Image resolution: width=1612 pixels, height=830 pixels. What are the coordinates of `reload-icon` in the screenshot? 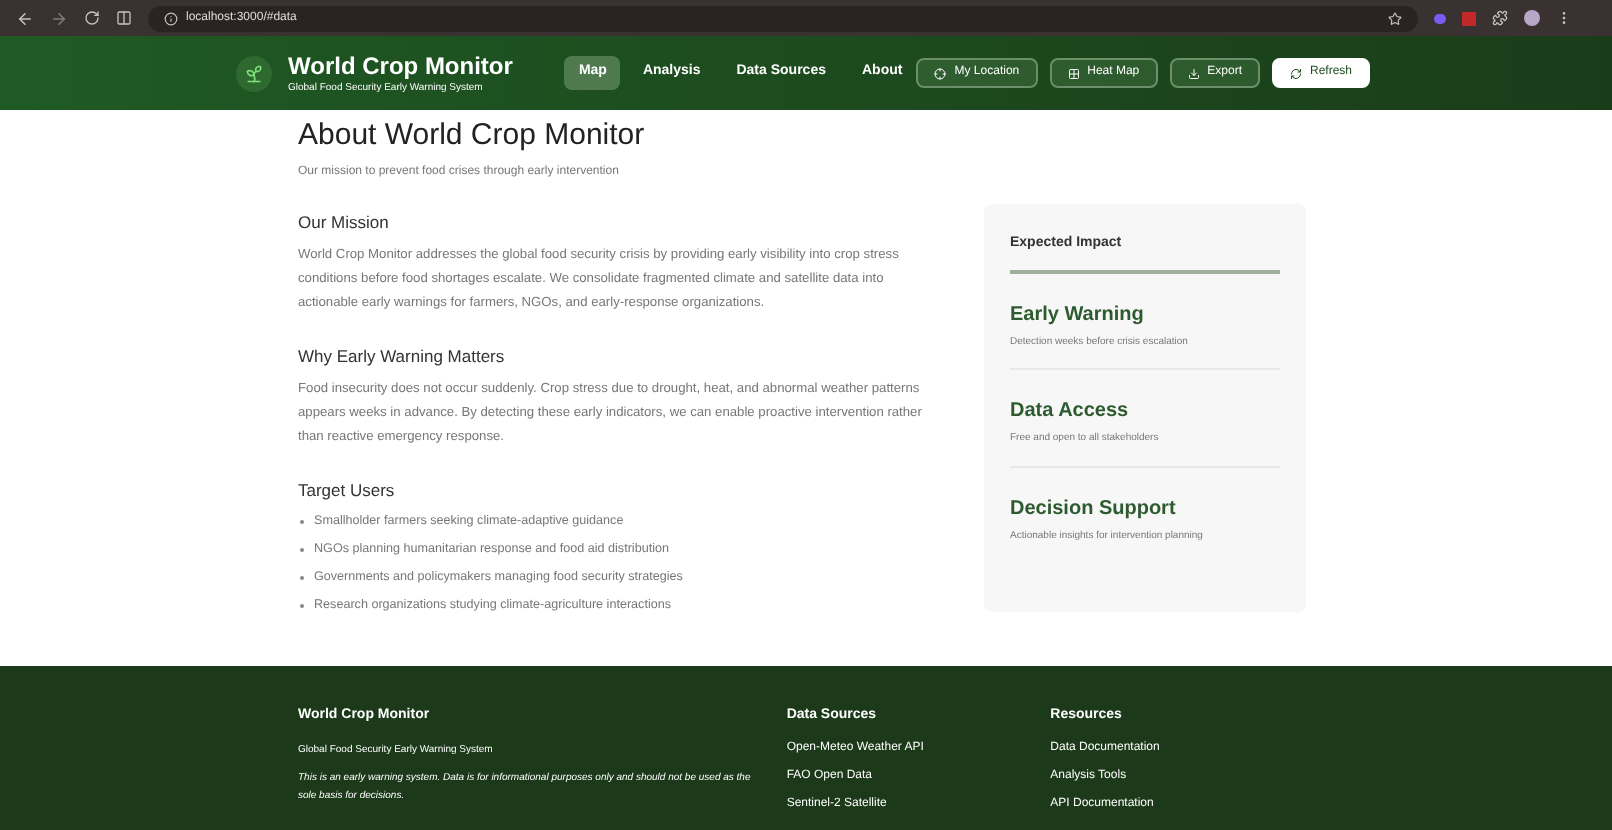 It's located at (92, 18).